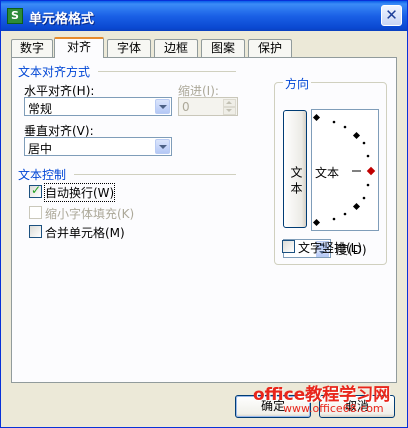 The image size is (408, 428). I want to click on vertical-align-value: 居中, so click(40, 149).